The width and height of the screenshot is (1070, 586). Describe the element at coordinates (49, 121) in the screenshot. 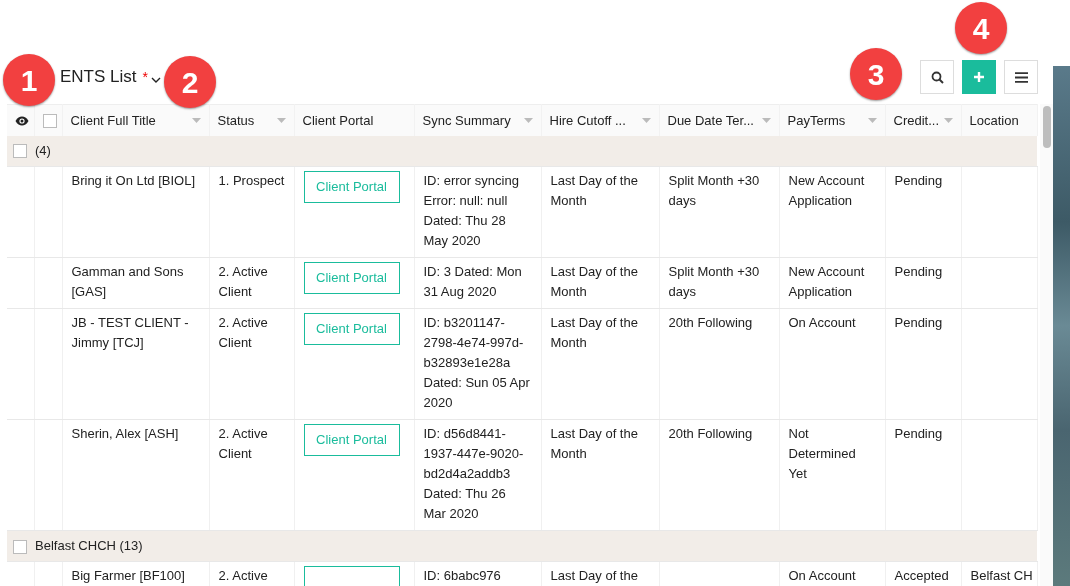

I see `select-all-checkbox` at that location.